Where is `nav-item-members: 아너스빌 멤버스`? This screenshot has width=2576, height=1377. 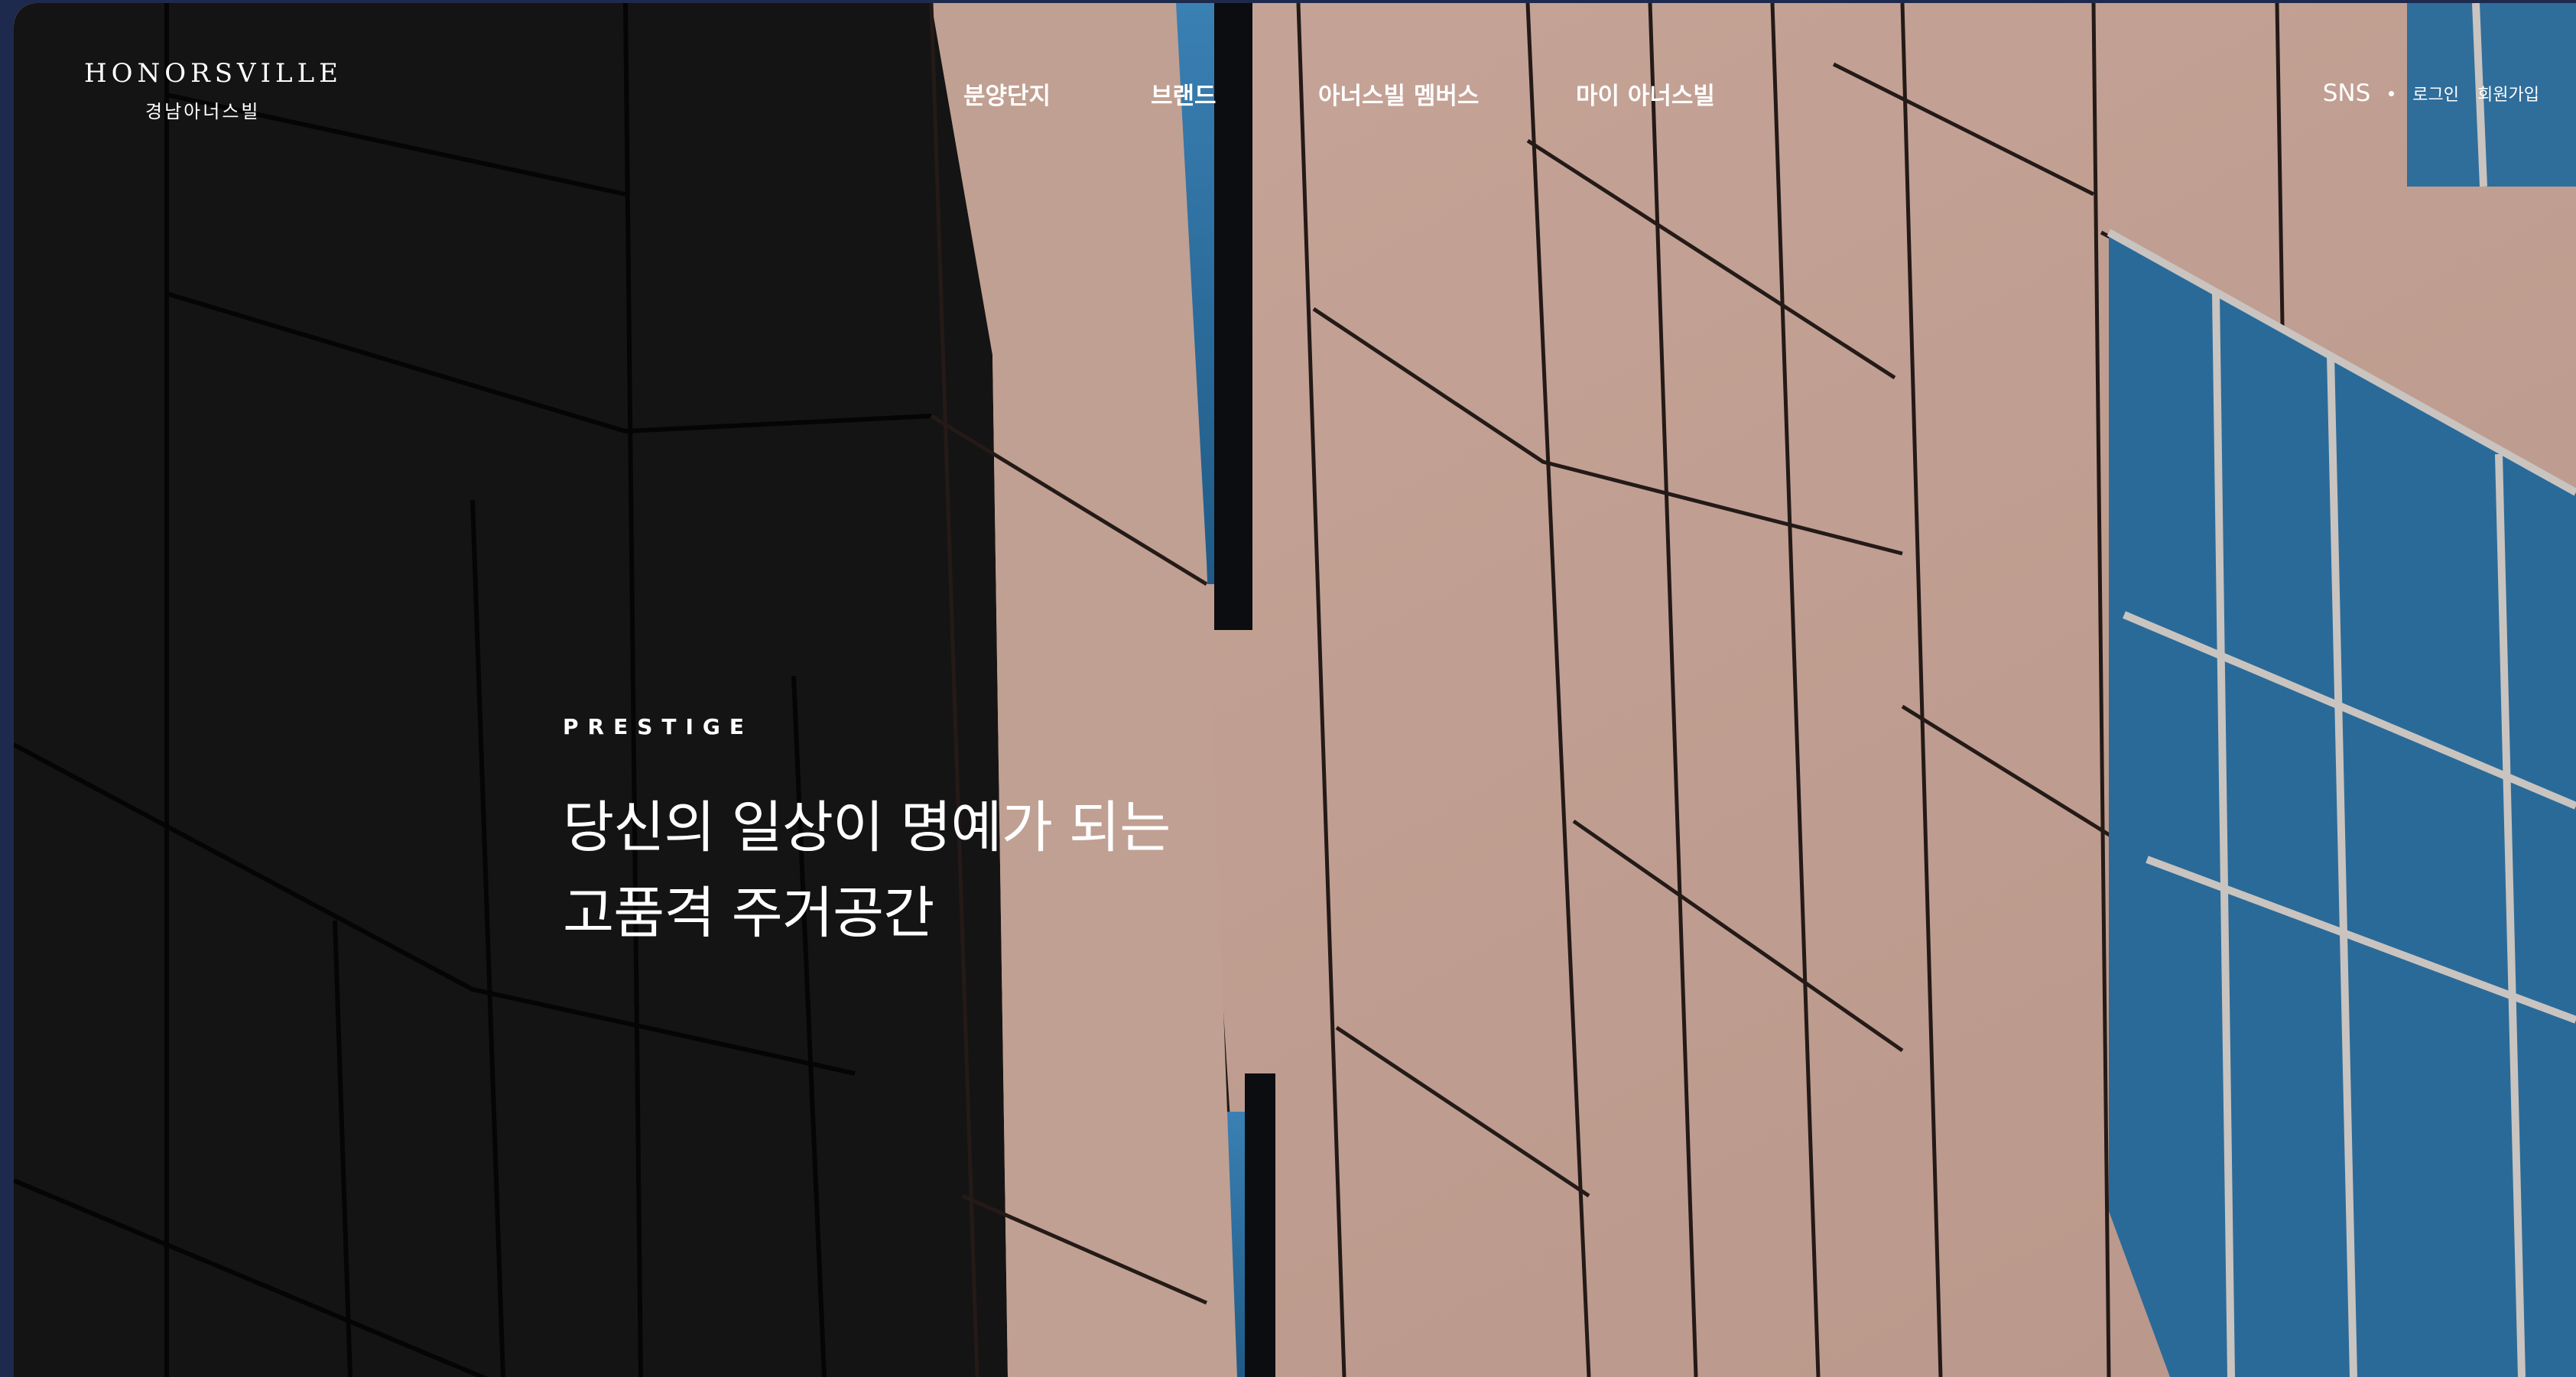 nav-item-members: 아너스빌 멤버스 is located at coordinates (1399, 93).